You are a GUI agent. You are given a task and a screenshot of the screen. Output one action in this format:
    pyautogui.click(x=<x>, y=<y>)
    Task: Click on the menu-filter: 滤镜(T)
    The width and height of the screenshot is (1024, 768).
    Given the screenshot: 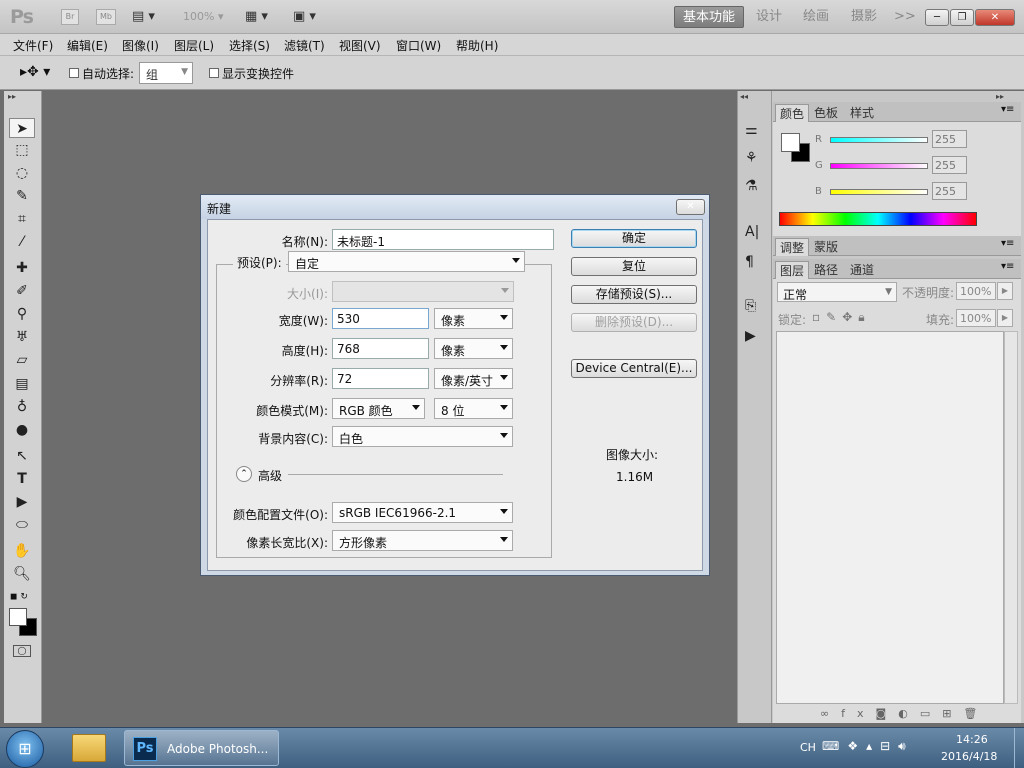 What is the action you would take?
    pyautogui.click(x=304, y=45)
    